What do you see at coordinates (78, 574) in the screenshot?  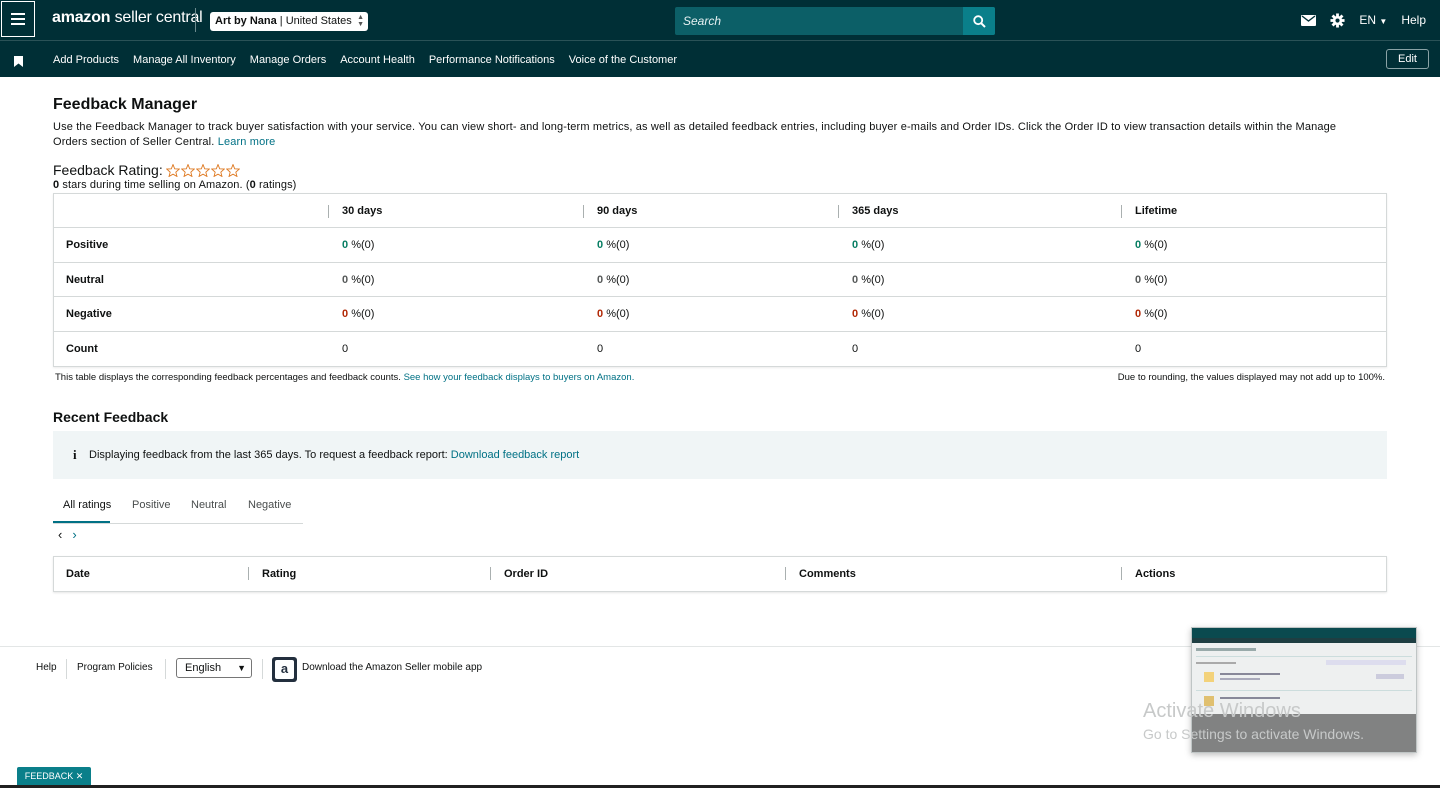 I see `col-date: Date` at bounding box center [78, 574].